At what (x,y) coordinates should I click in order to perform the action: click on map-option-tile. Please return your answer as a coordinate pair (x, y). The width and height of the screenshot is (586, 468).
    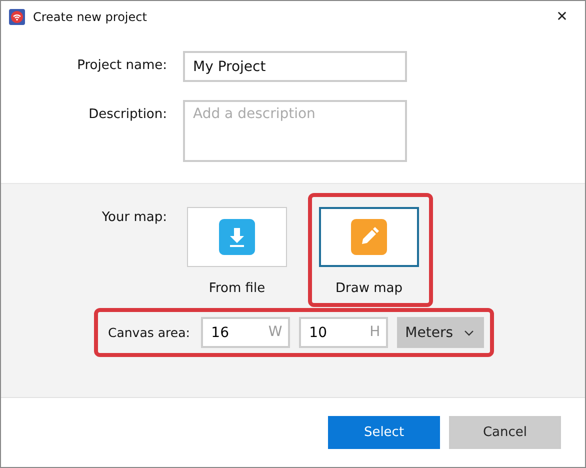
    Looking at the image, I should click on (369, 237).